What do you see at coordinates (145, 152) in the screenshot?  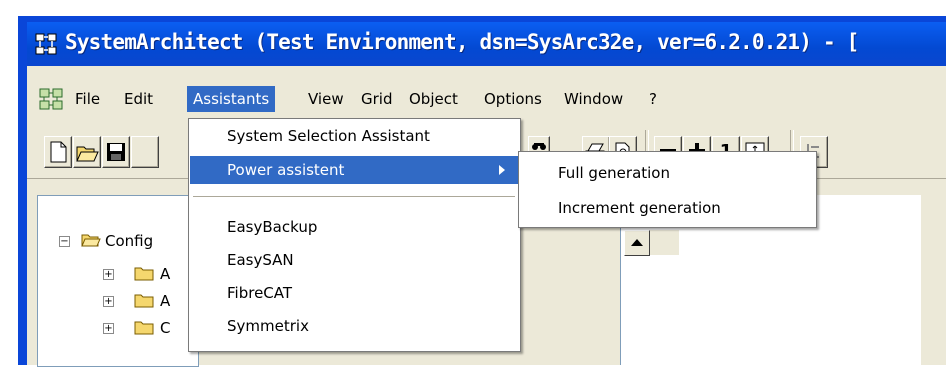 I see `toolbar-button-hidden` at bounding box center [145, 152].